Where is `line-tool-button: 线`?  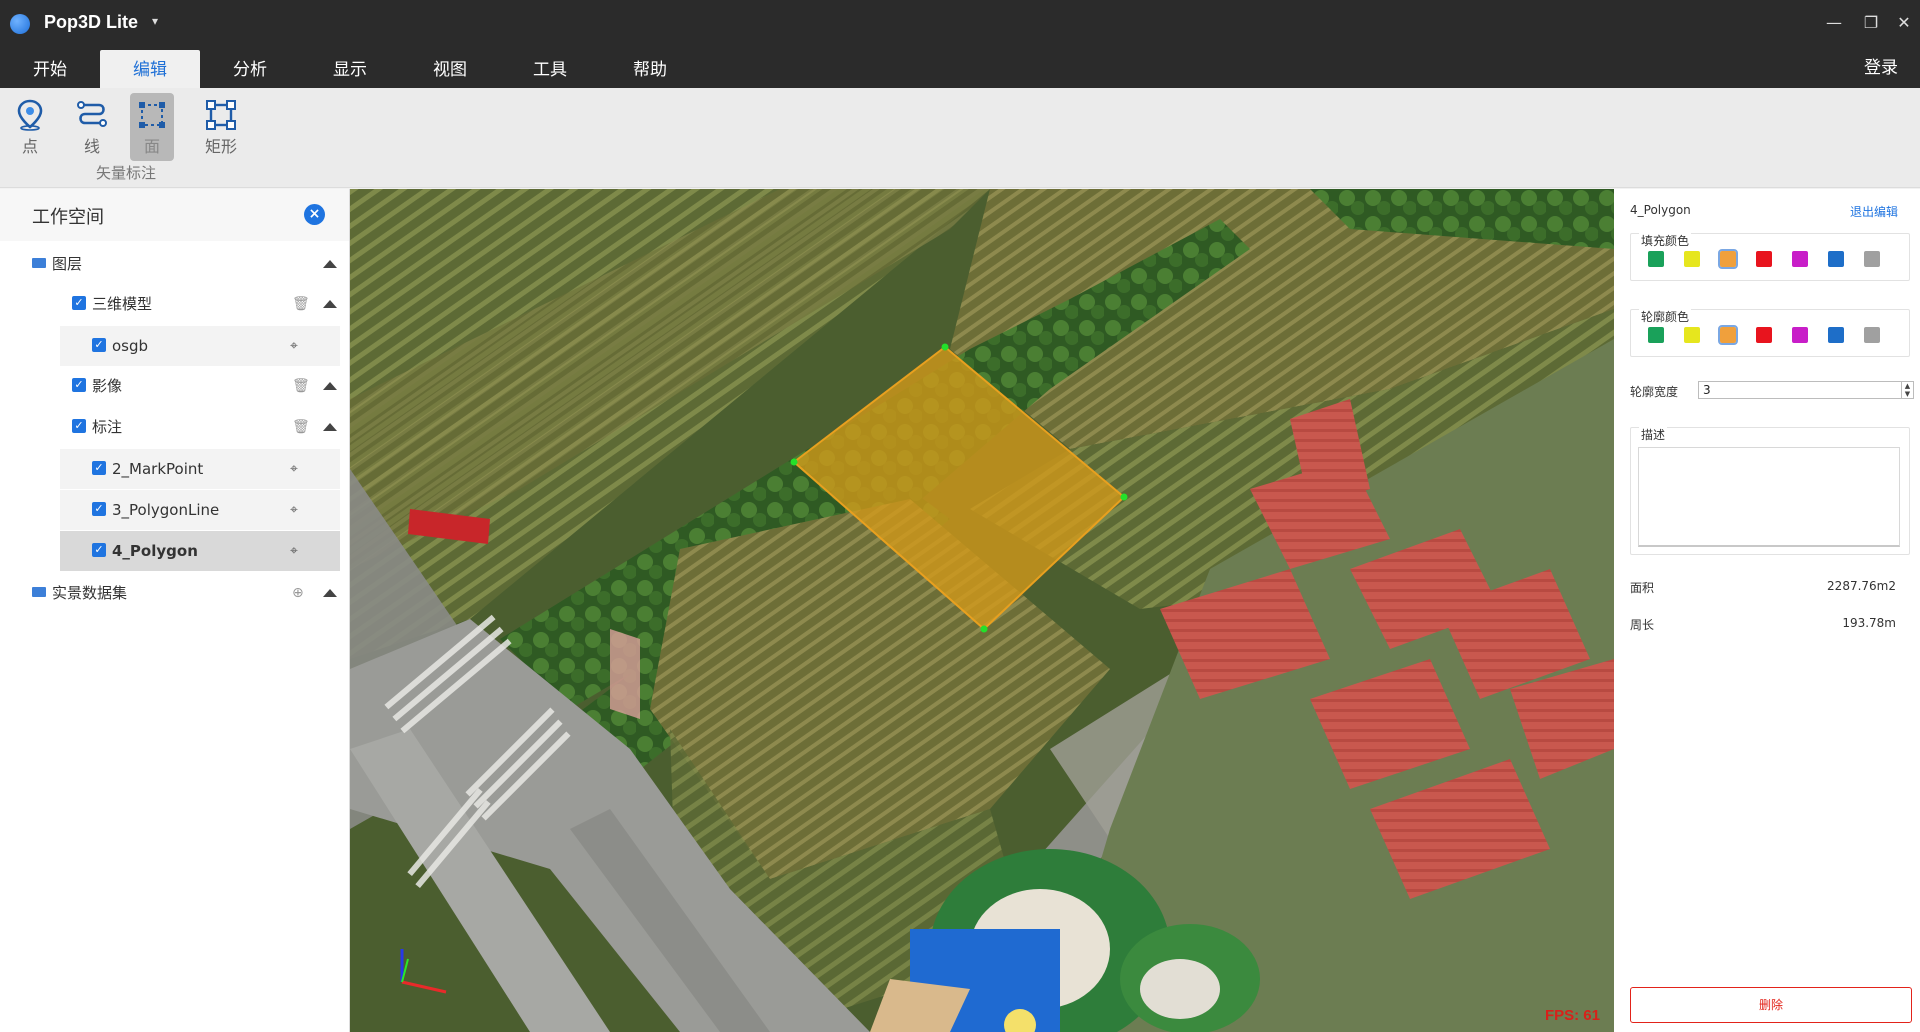 line-tool-button: 线 is located at coordinates (92, 127).